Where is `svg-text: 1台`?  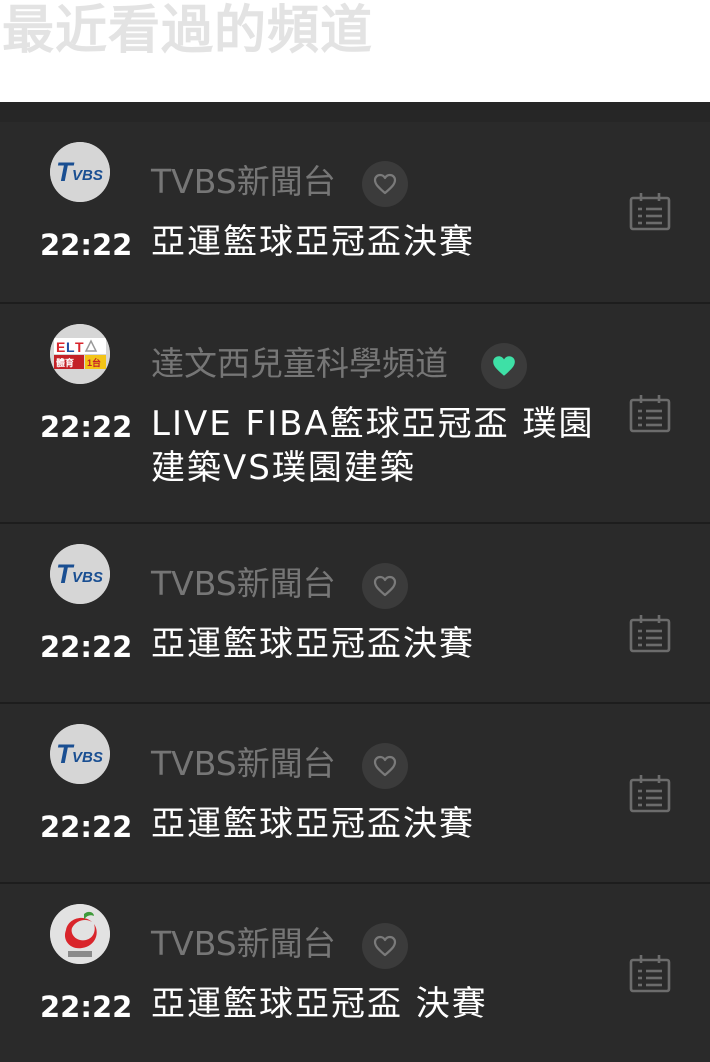 svg-text: 1台 is located at coordinates (94, 362).